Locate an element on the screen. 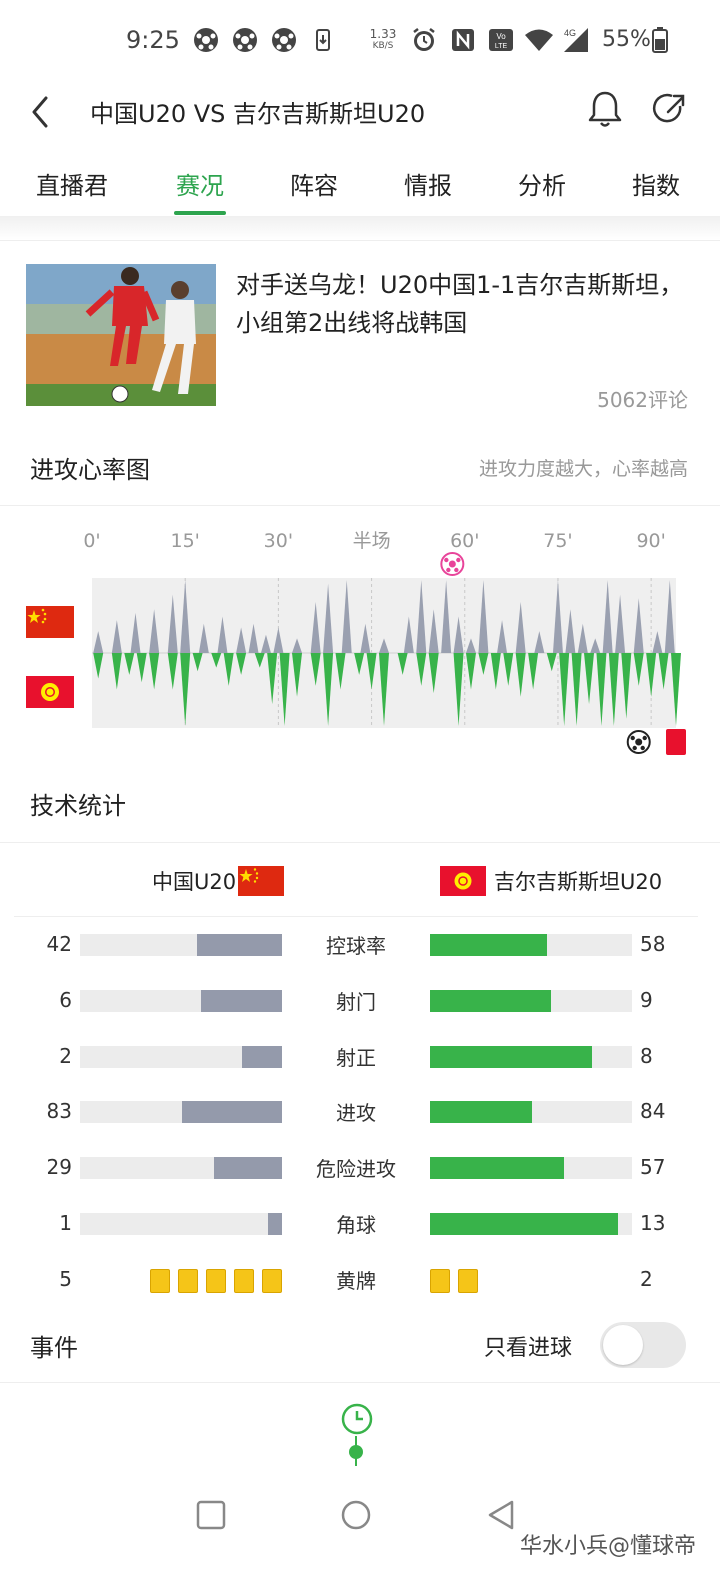 The height and width of the screenshot is (1584, 720). stat-label: 黄牌 is located at coordinates (356, 1281).